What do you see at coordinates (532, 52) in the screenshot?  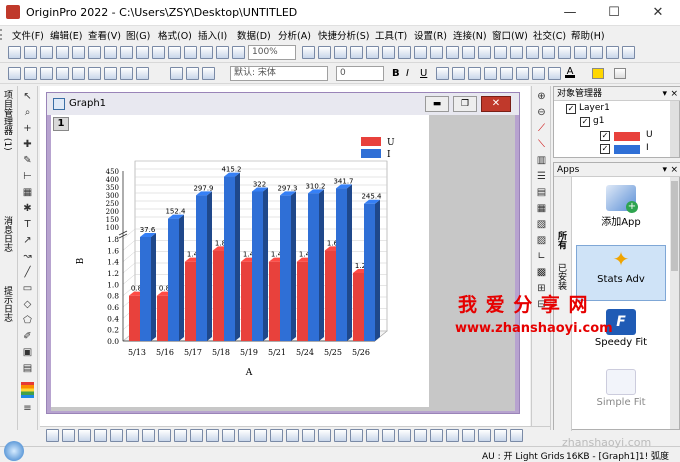 I see `learning-center-icon` at bounding box center [532, 52].